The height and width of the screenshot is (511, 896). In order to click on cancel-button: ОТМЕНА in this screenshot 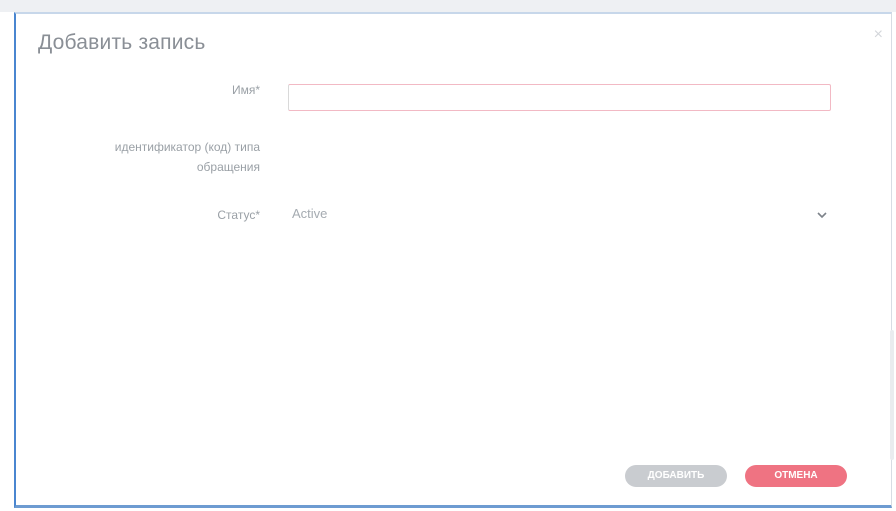, I will do `click(796, 476)`.